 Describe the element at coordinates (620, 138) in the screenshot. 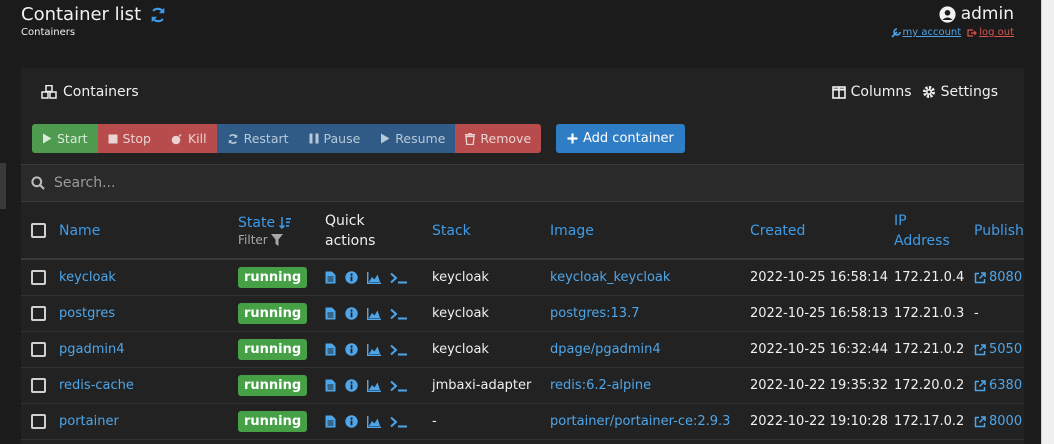

I see `add-container-button: Add container` at that location.